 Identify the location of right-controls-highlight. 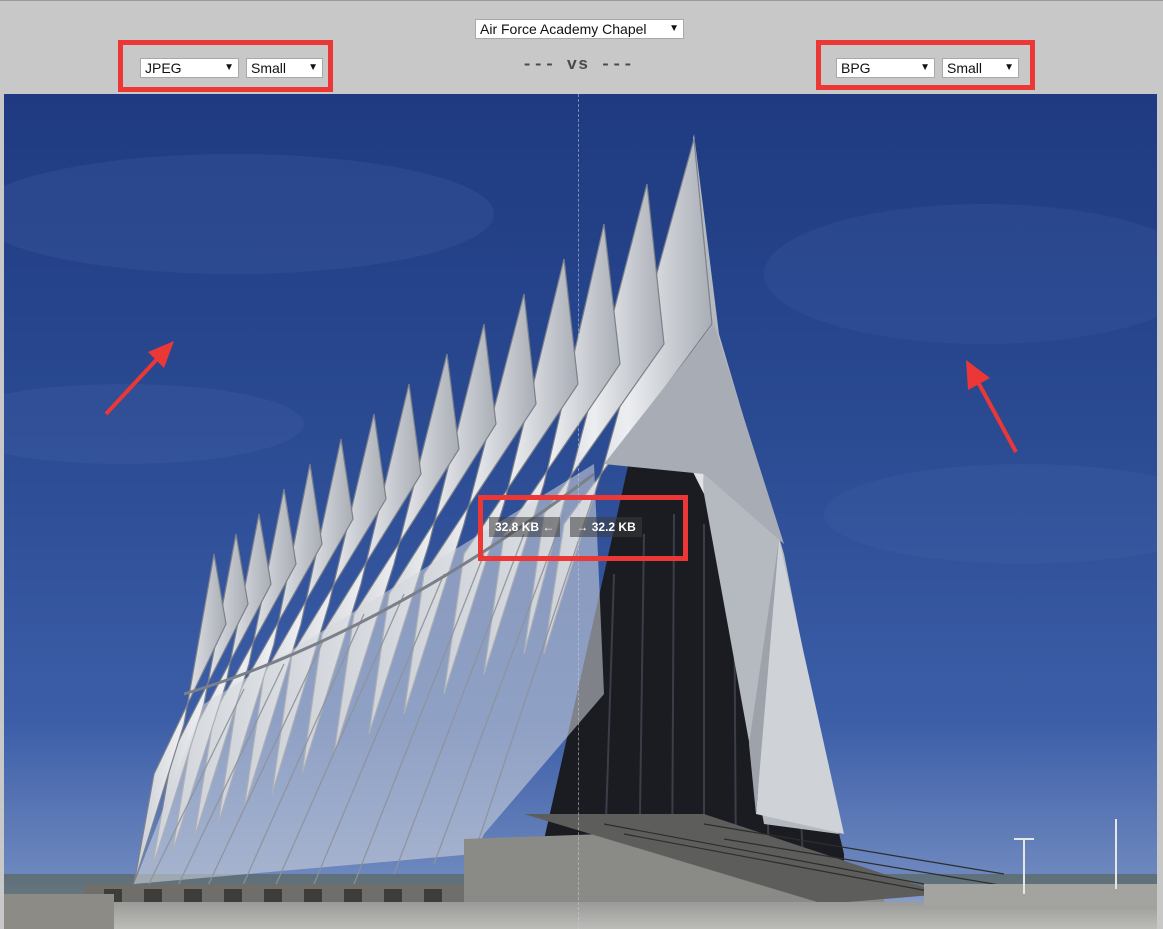
(925, 65).